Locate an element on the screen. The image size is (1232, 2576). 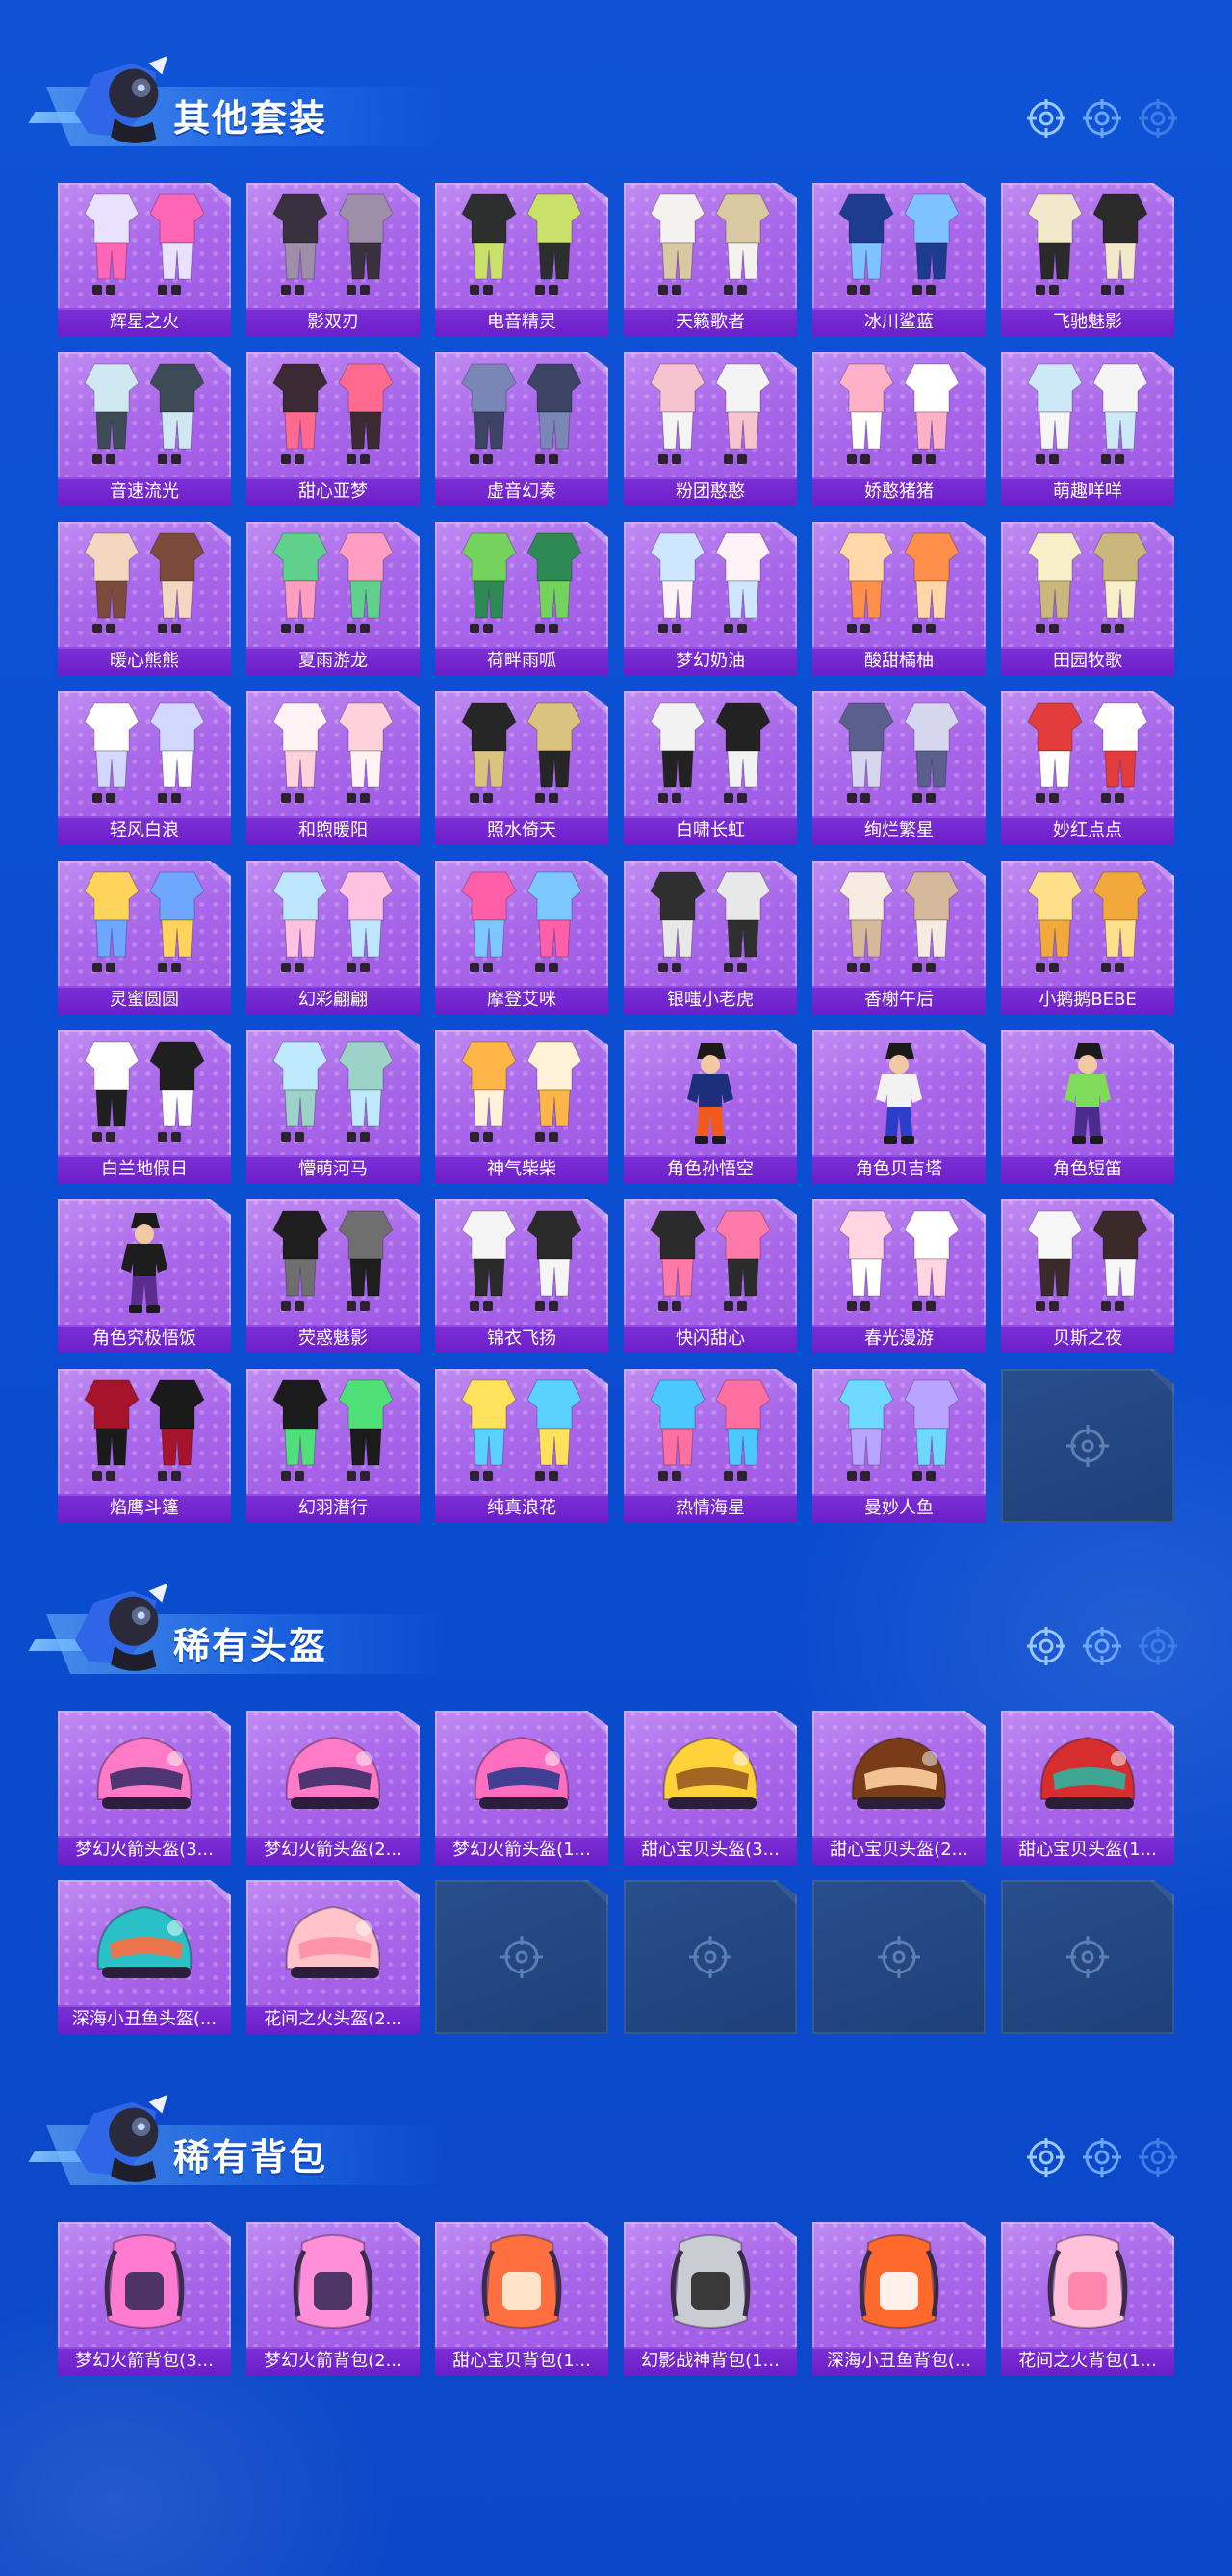
item-card: 妙红点点 is located at coordinates (1087, 768).